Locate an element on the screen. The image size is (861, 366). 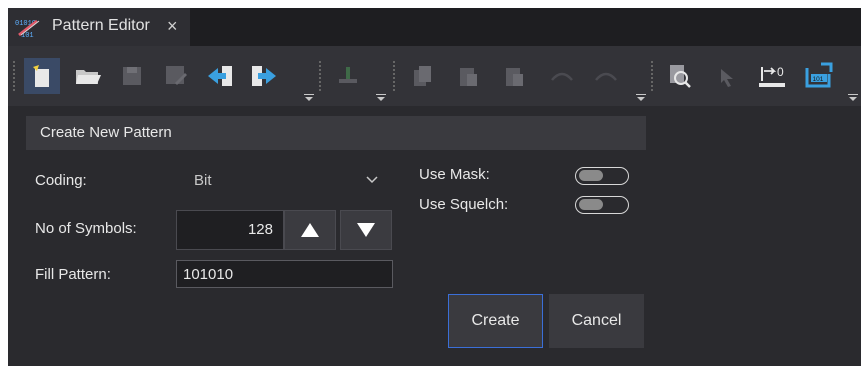
decrement-button is located at coordinates (366, 230).